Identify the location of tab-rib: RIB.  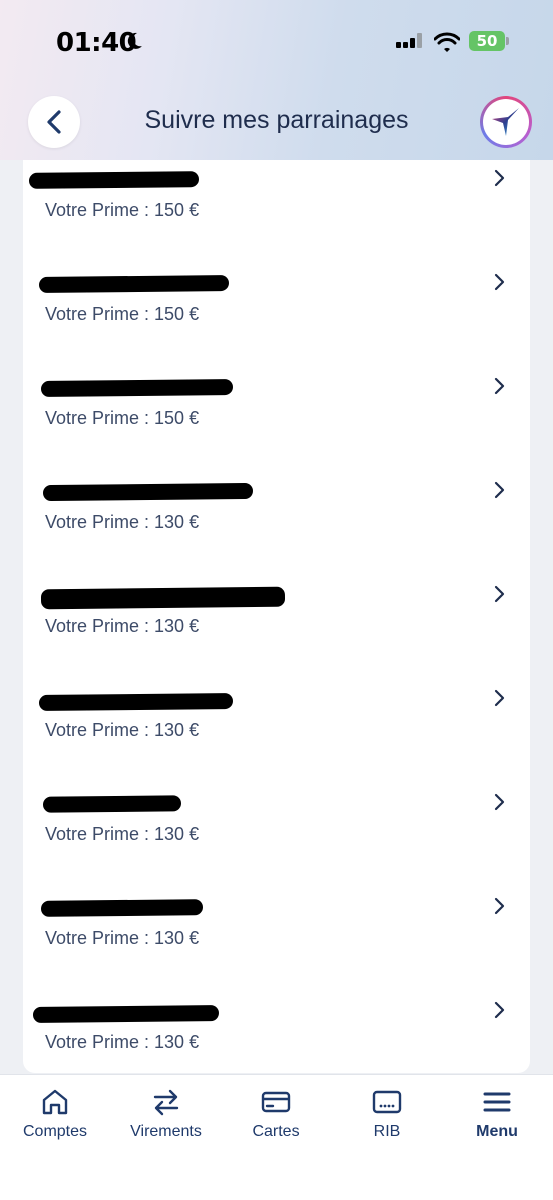
(387, 1120).